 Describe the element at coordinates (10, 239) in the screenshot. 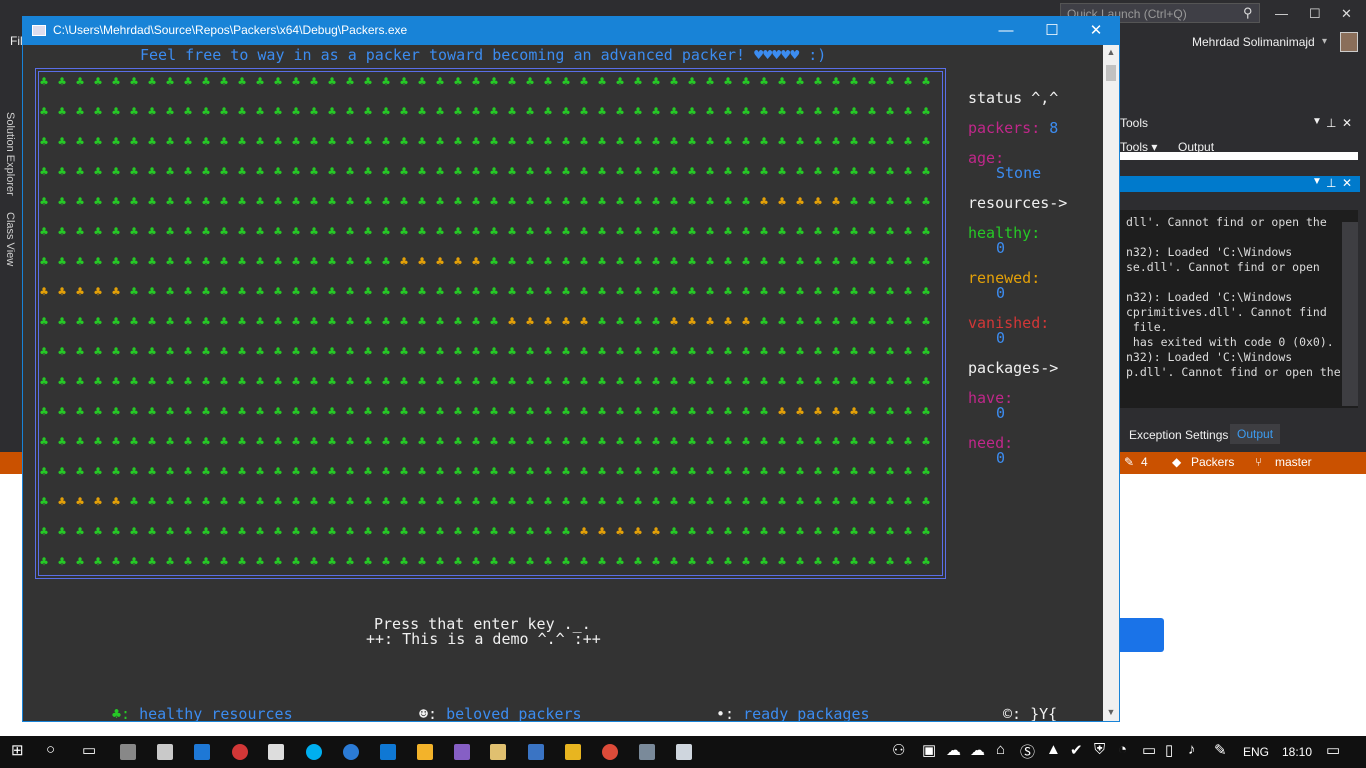

I see `tab-class-view: Class View` at that location.